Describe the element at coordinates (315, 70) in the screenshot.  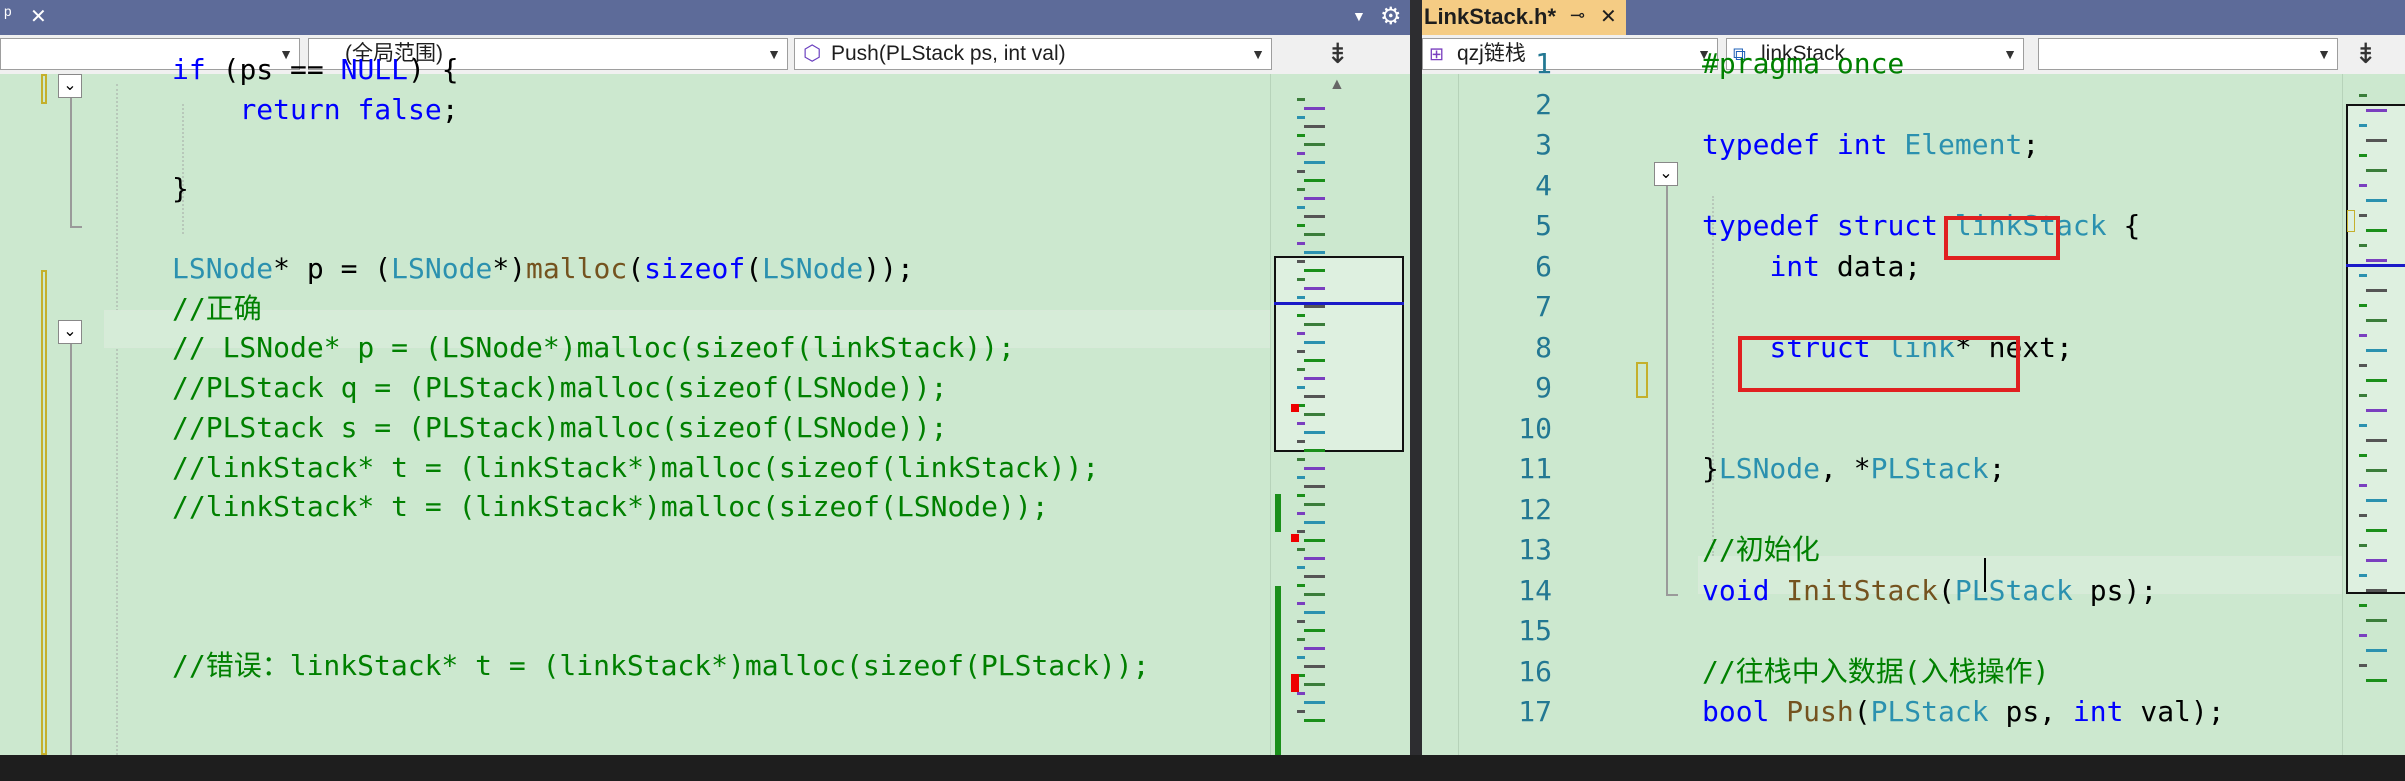
I see `code-line: if (ps == NULL) {` at that location.